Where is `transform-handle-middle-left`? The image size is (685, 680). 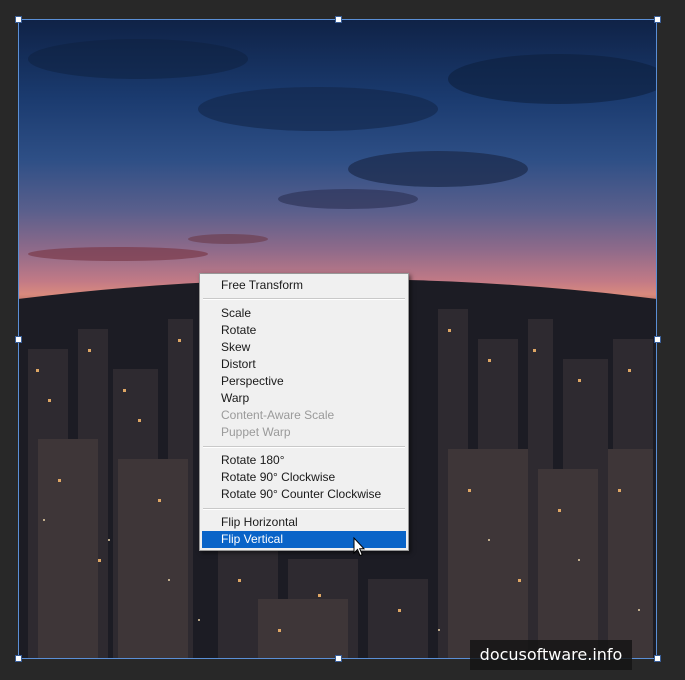 transform-handle-middle-left is located at coordinates (18, 339).